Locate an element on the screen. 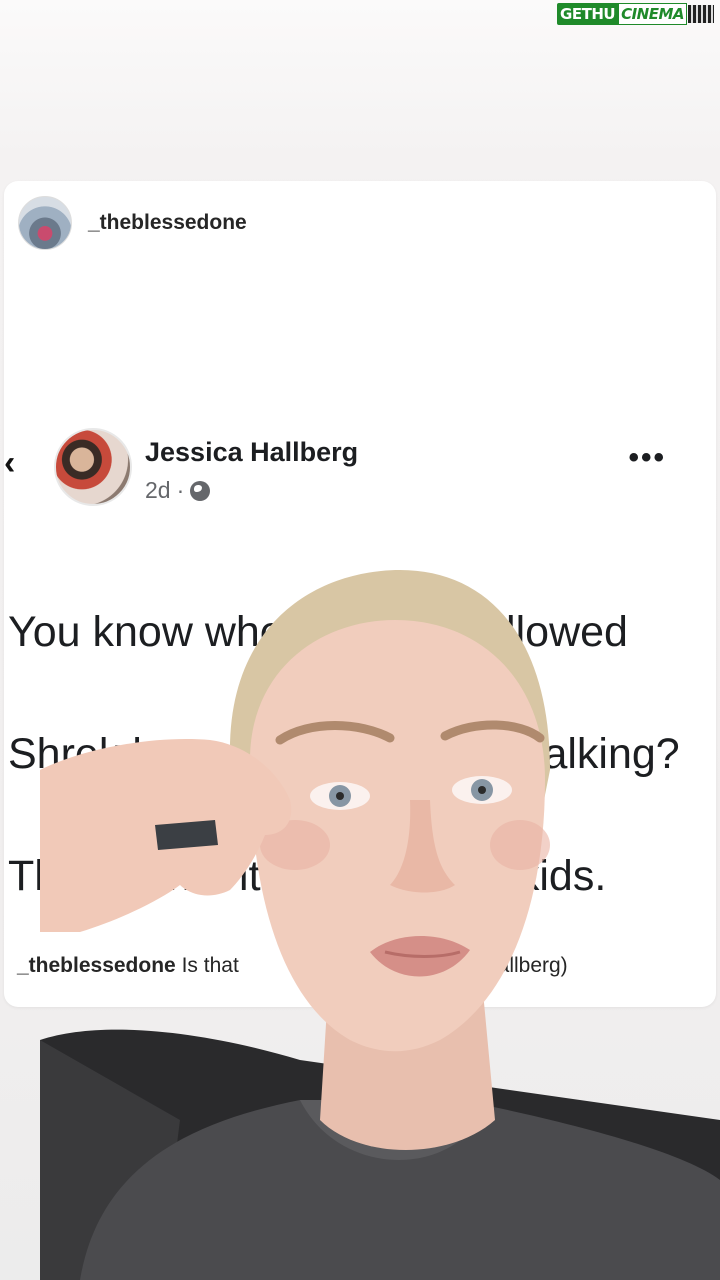 This screenshot has width=720, height=1280. watermark-logo: GETHU CINEMA is located at coordinates (635, 14).